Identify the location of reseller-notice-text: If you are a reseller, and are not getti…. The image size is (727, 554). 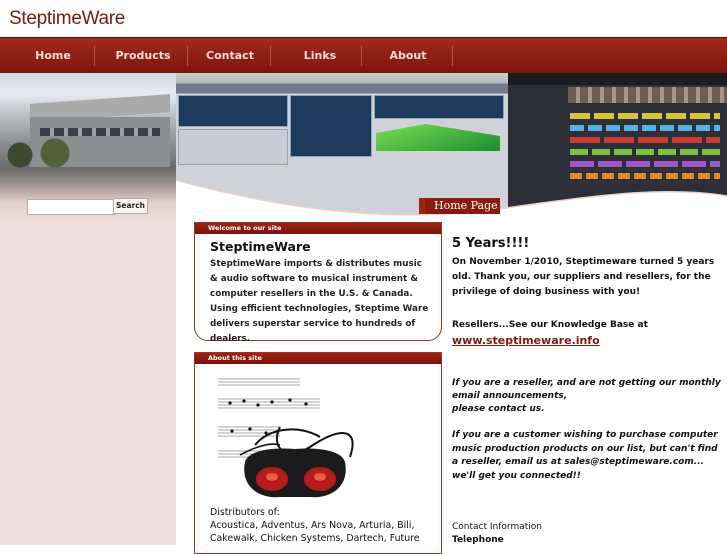
(586, 389).